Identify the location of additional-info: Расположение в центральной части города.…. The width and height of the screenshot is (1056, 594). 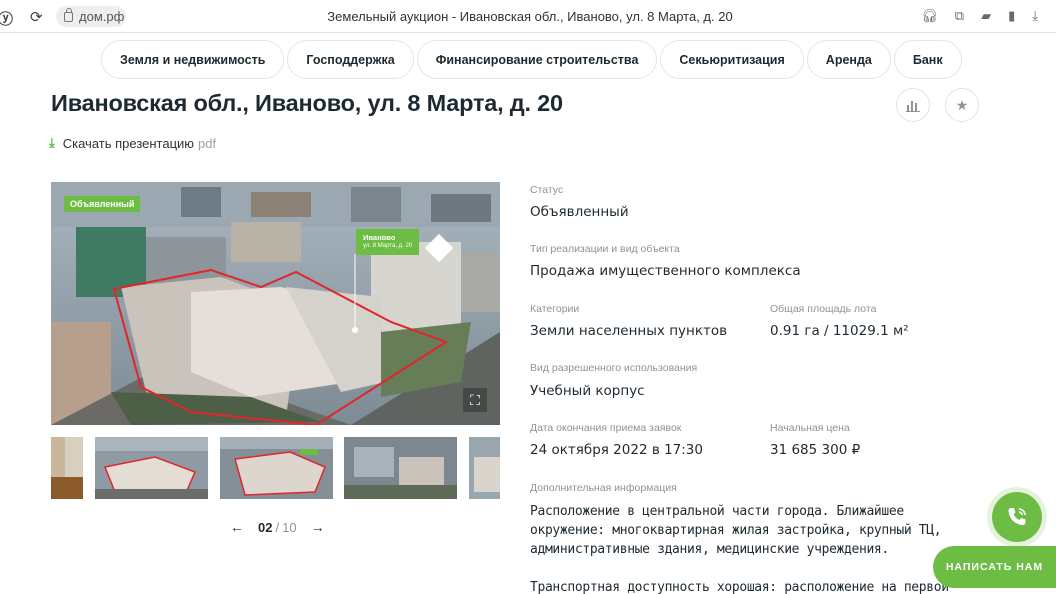
(750, 548).